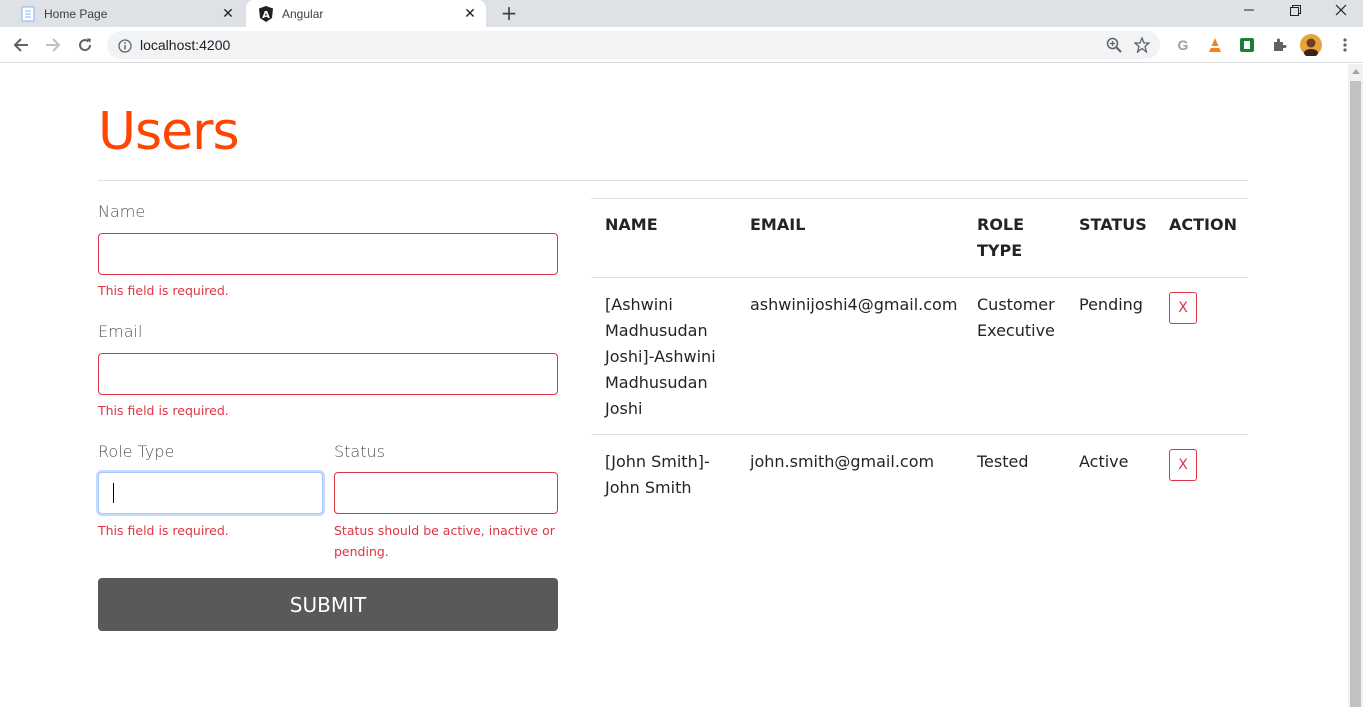 The image size is (1363, 707). Describe the element at coordinates (163, 290) in the screenshot. I see `name-error: This field is required.` at that location.